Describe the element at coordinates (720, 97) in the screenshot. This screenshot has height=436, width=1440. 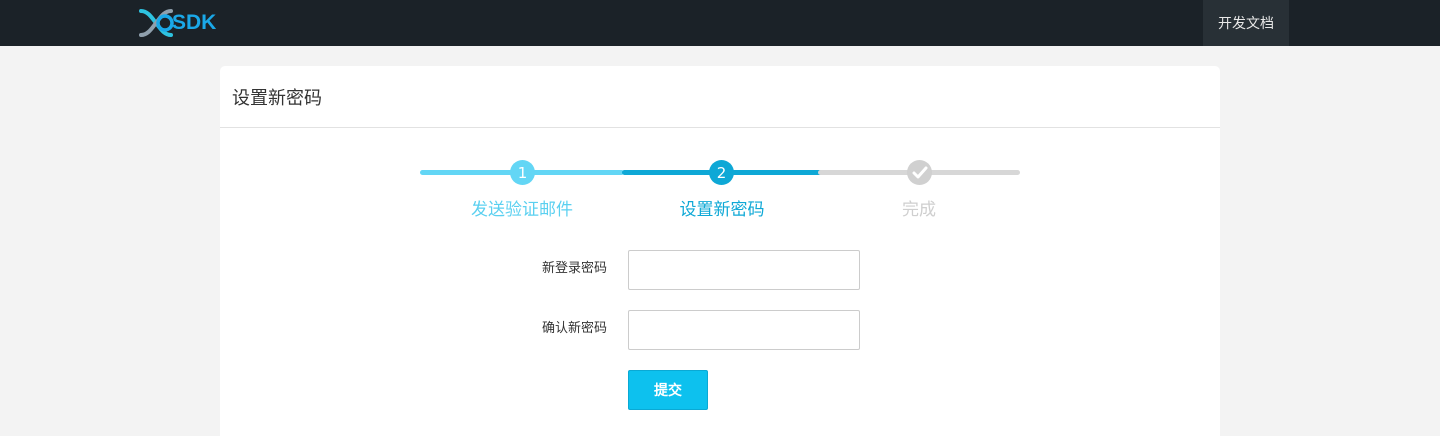
I see `card-header: 设置新密码` at that location.